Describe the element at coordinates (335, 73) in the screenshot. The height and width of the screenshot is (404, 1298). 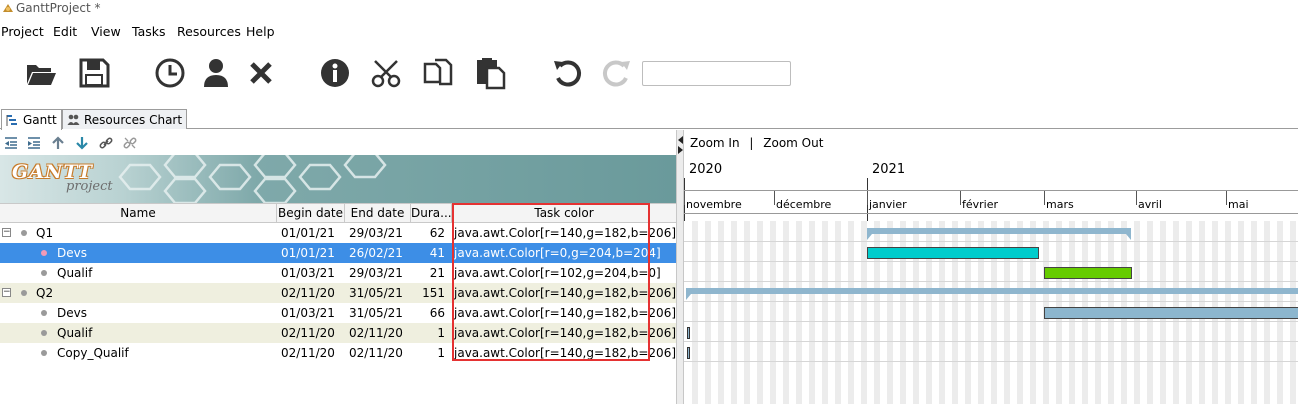
I see `info-icon` at that location.